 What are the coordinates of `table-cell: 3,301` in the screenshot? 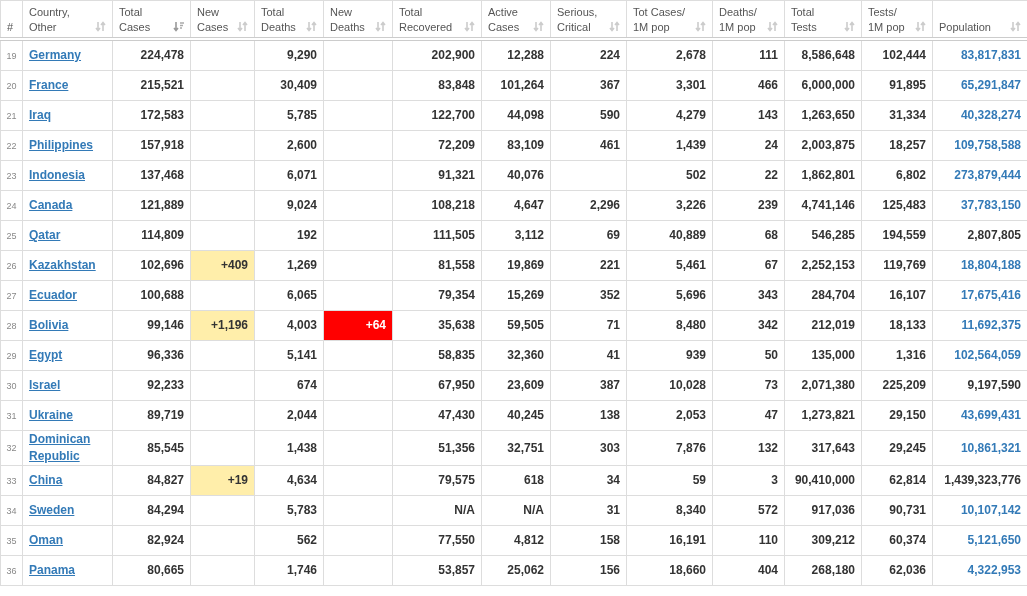 It's located at (669, 85).